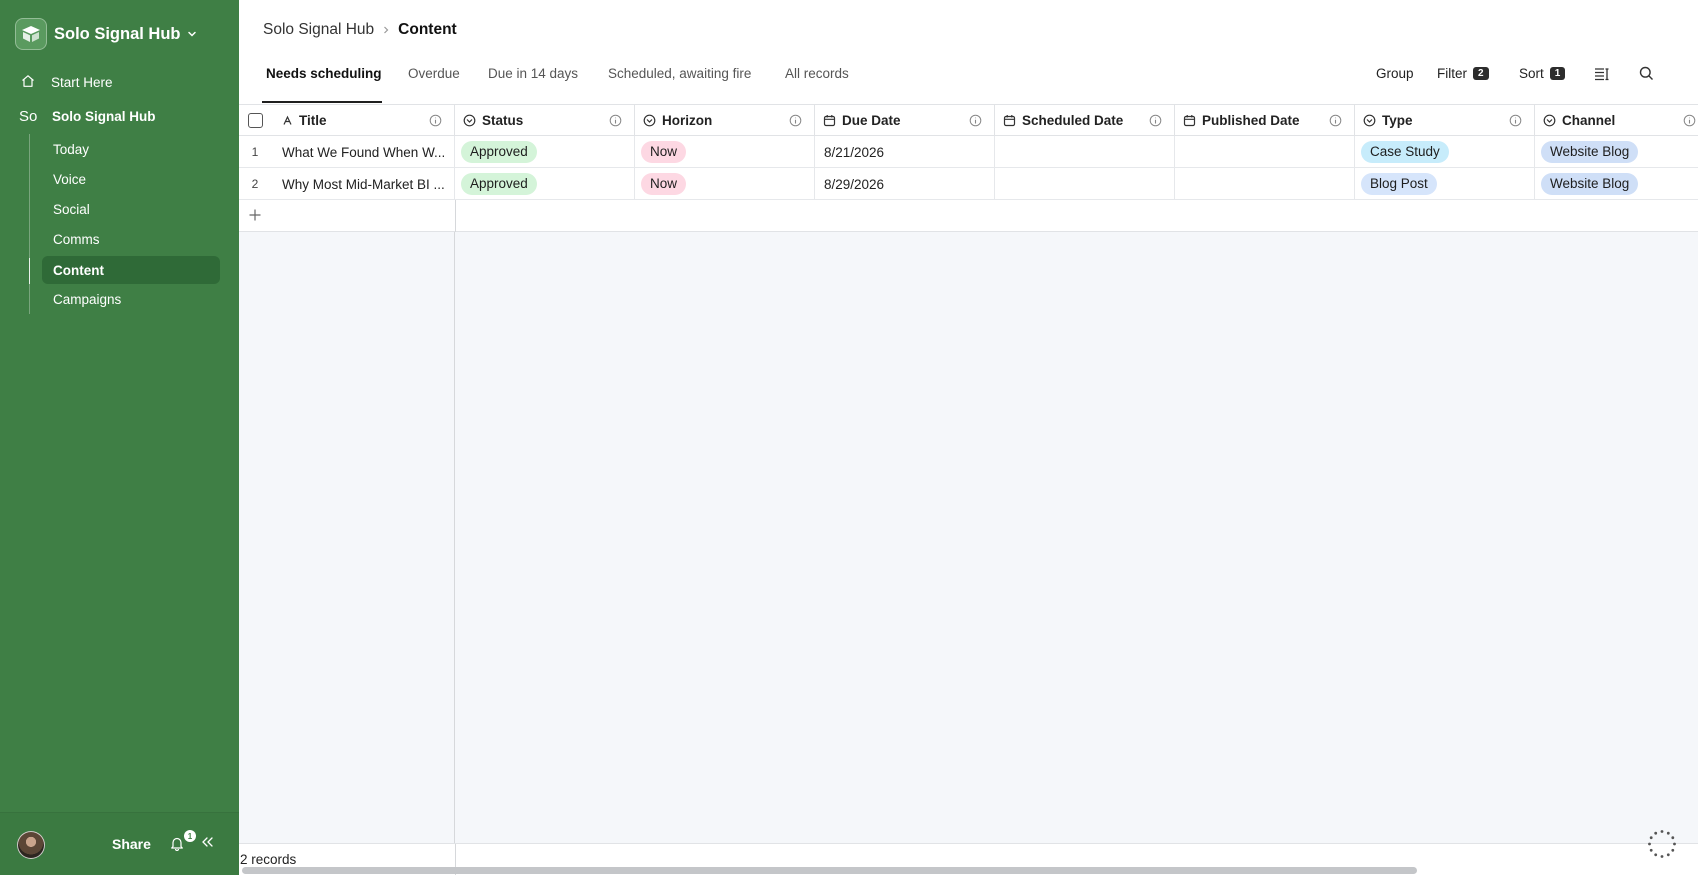 Image resolution: width=1698 pixels, height=875 pixels. Describe the element at coordinates (1463, 73) in the screenshot. I see `filter-button: Filter 2` at that location.